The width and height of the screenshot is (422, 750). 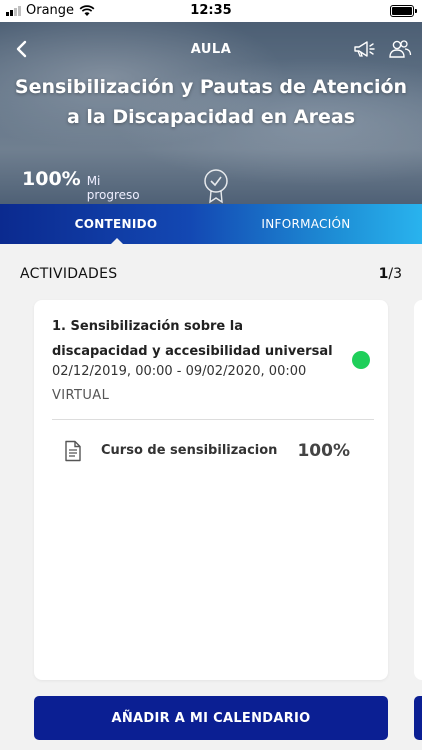 What do you see at coordinates (216, 186) in the screenshot?
I see `certificate-badge-icon` at bounding box center [216, 186].